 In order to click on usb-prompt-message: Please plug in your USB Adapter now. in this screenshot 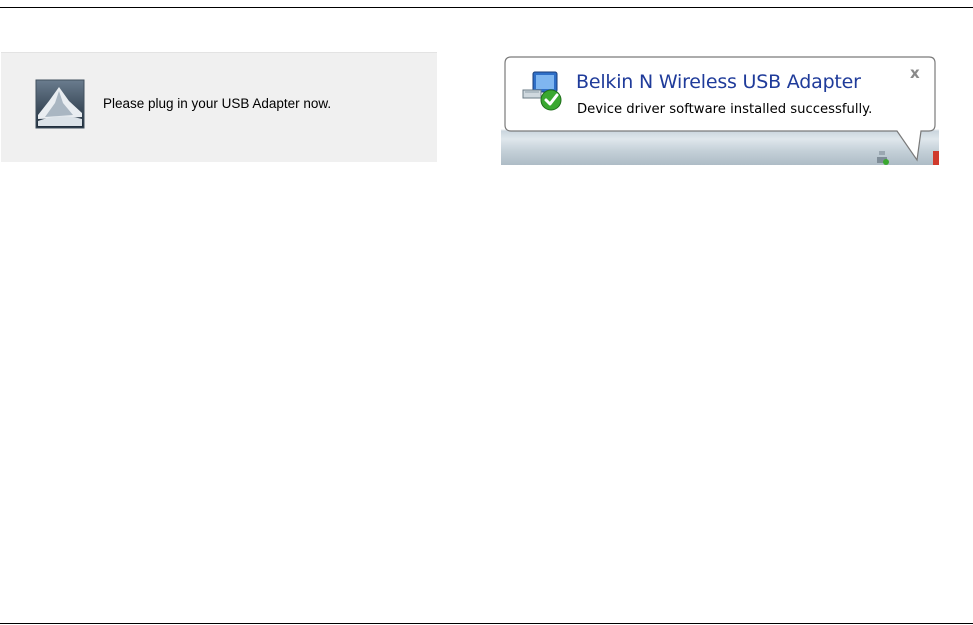, I will do `click(217, 103)`.